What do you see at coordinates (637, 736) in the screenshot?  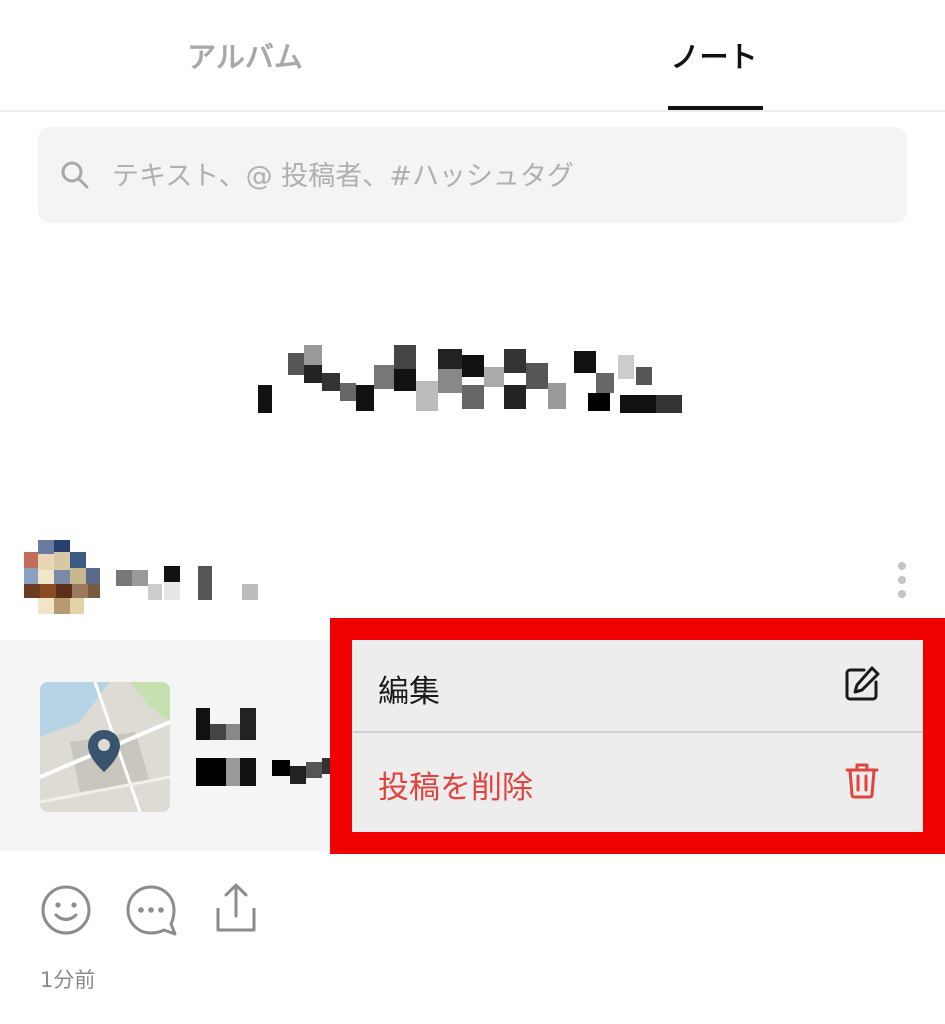 I see `annotation-highlight-box` at bounding box center [637, 736].